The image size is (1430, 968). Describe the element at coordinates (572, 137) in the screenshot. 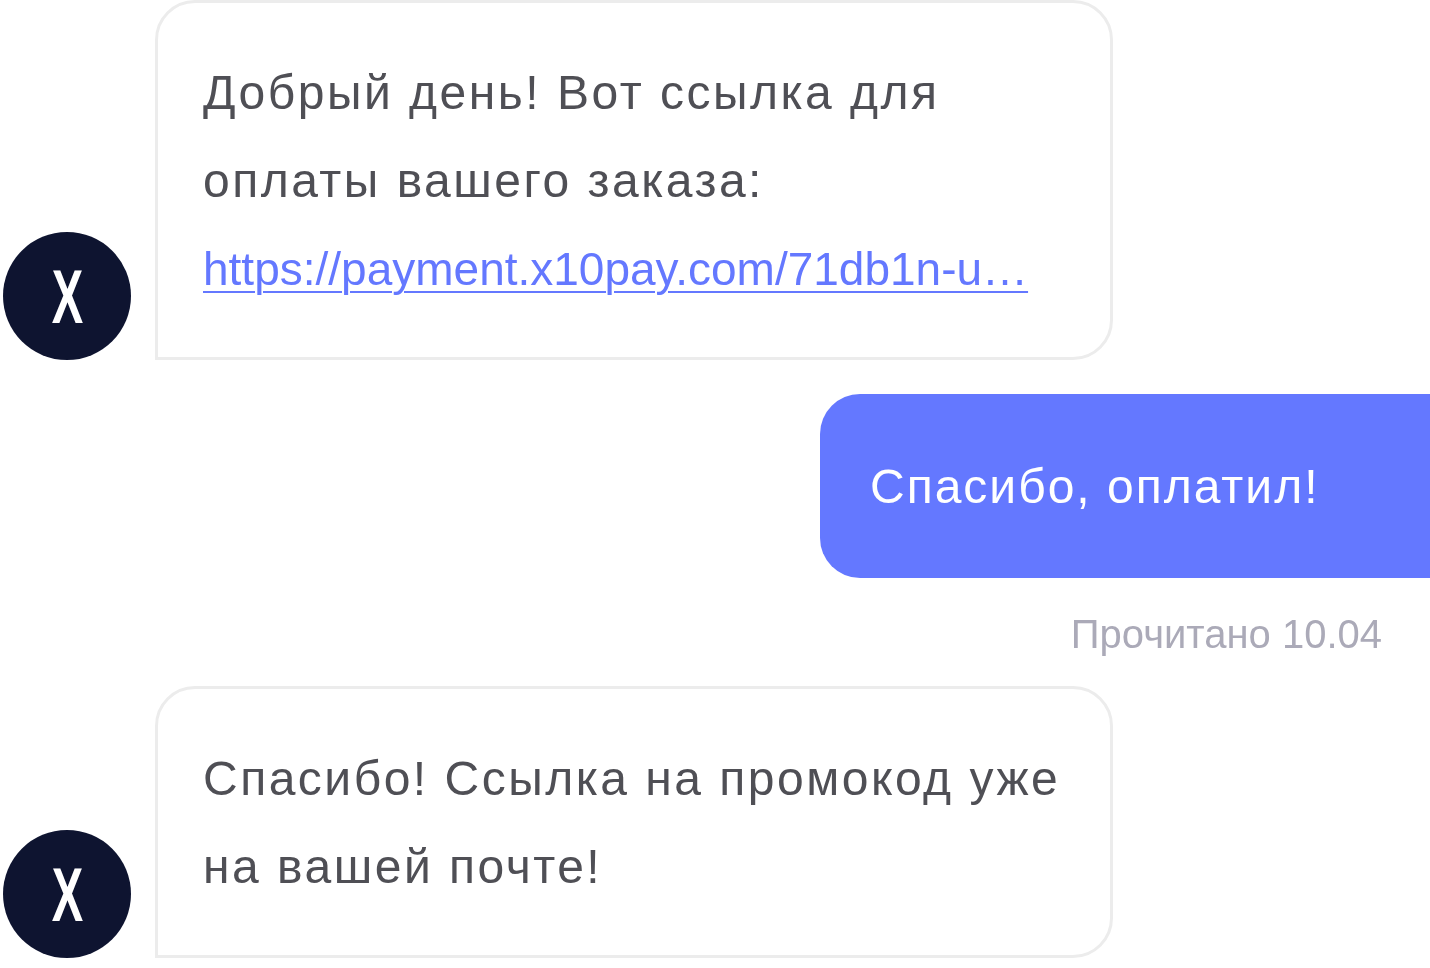

I see `message-text: Добрый день! Вот ссылка для оплаты вашего заказа:` at that location.